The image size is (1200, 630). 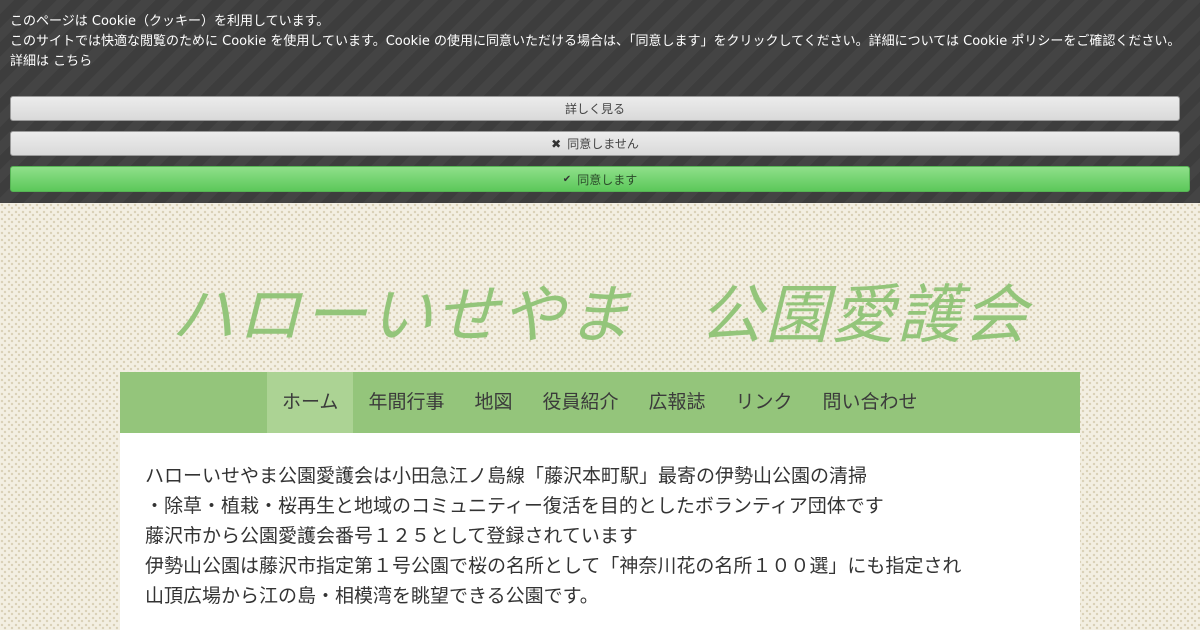 I want to click on more-info-button: 詳しく見る, so click(x=595, y=108).